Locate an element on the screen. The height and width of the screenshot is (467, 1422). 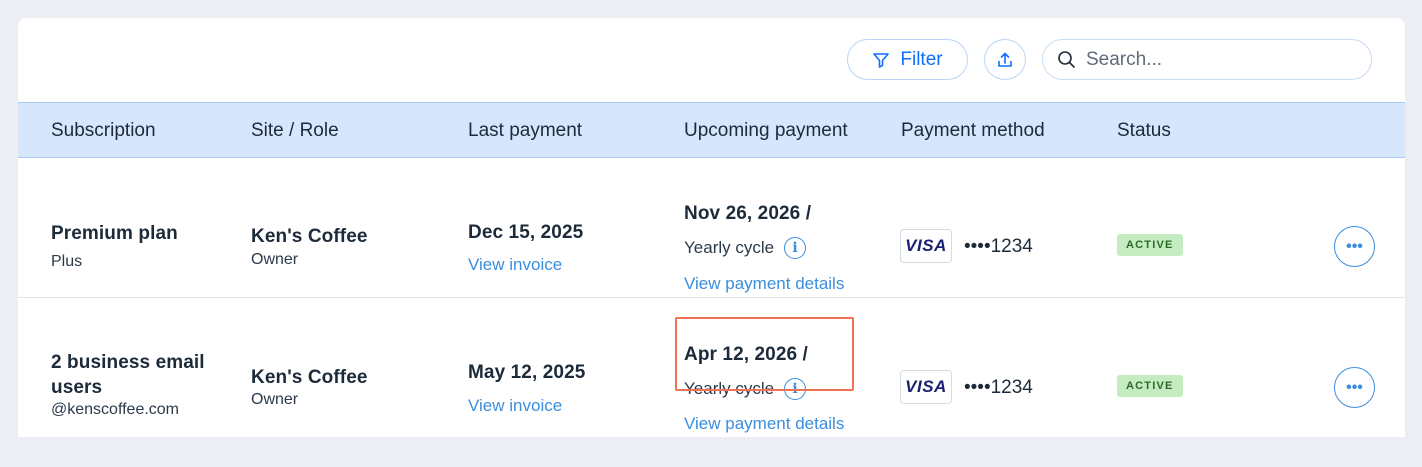
filter-icon is located at coordinates (881, 60).